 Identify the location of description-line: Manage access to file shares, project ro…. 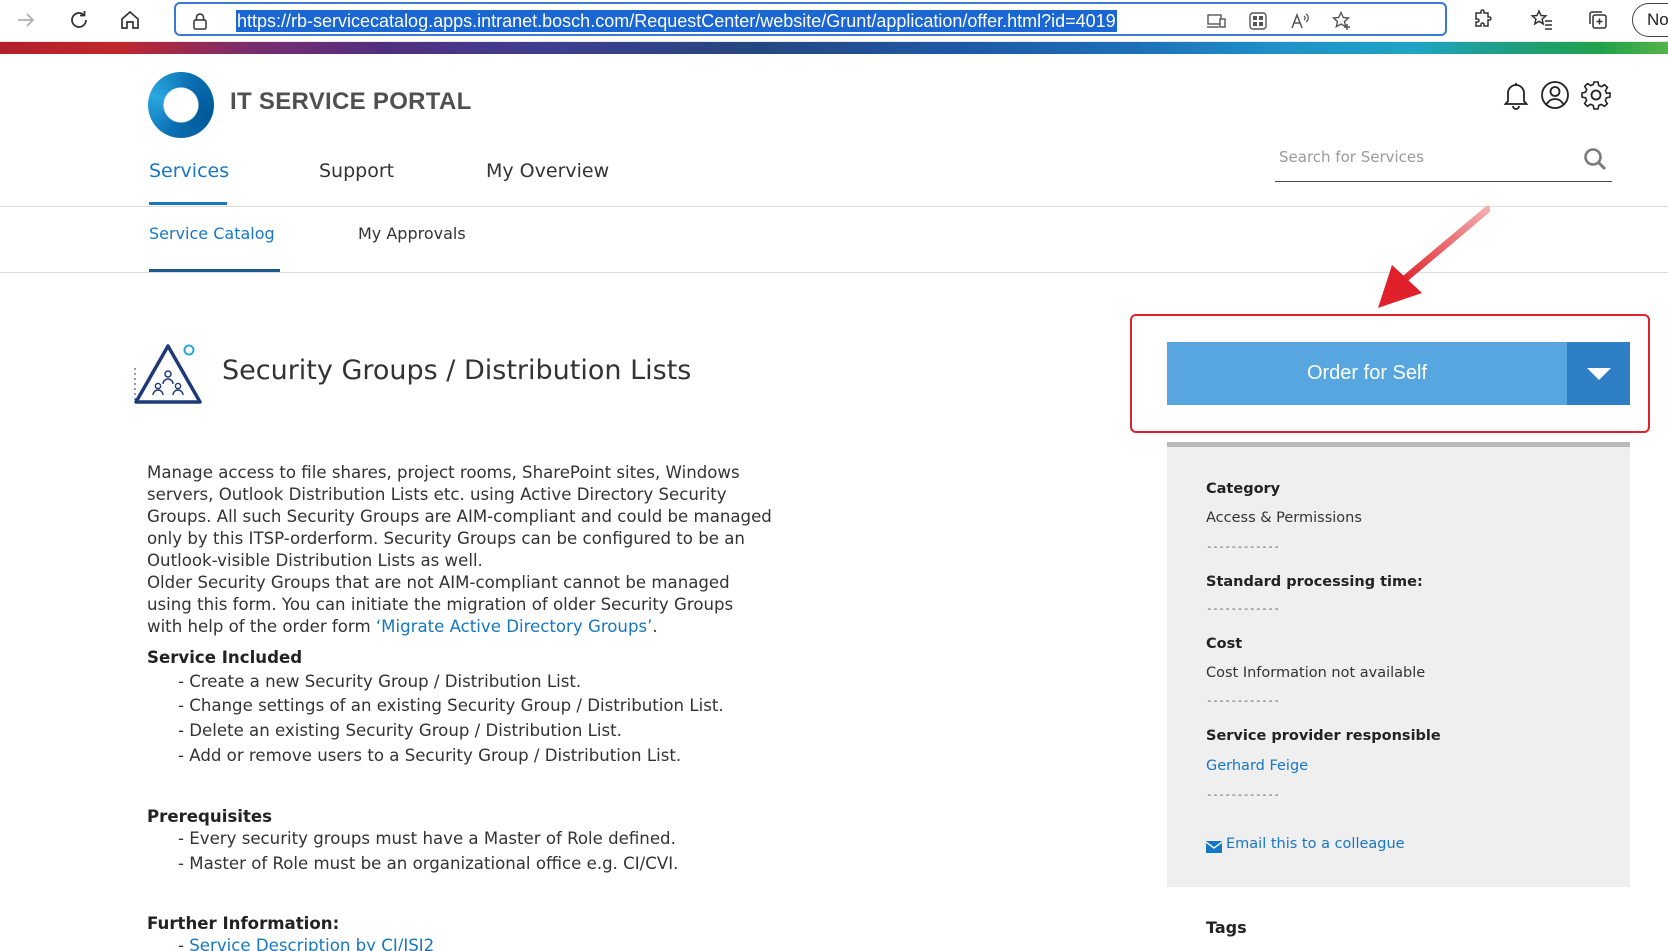
(443, 472).